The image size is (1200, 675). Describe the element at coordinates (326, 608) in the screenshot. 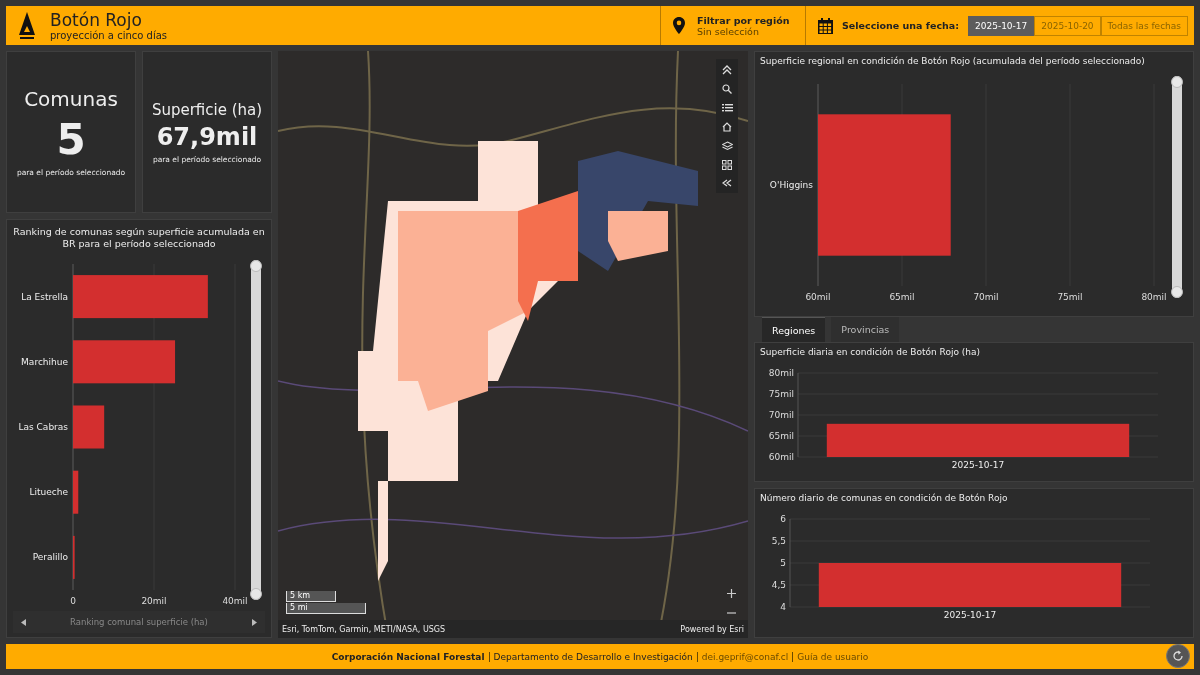

I see `scale-bar: 5 mi` at that location.